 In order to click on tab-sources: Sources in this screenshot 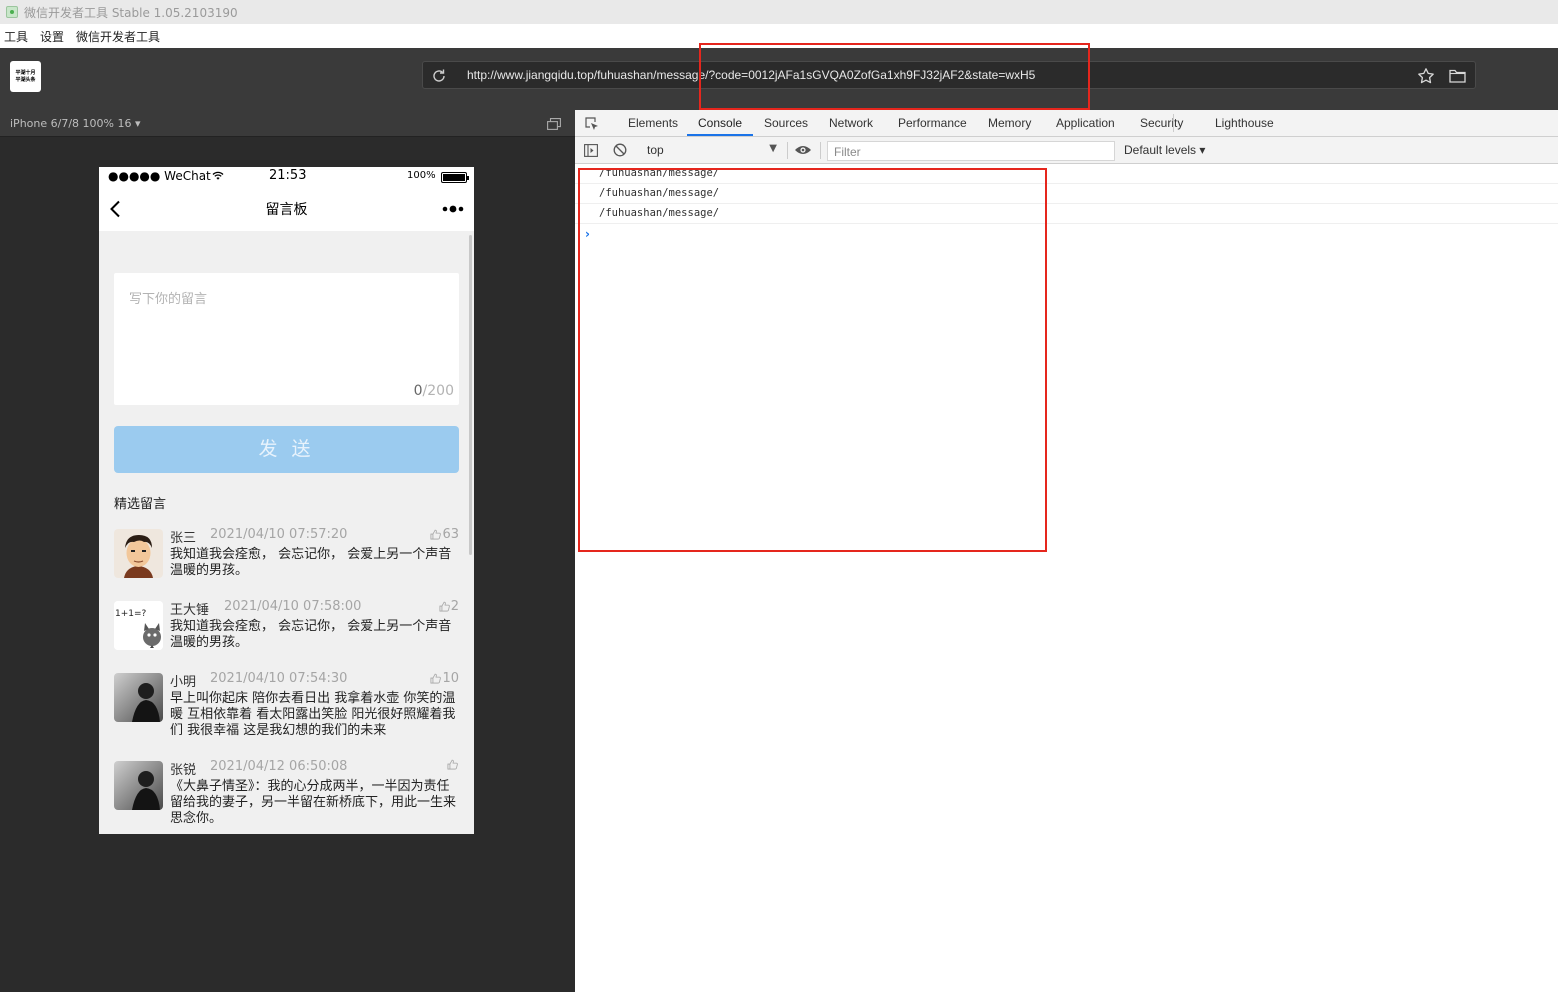, I will do `click(786, 123)`.